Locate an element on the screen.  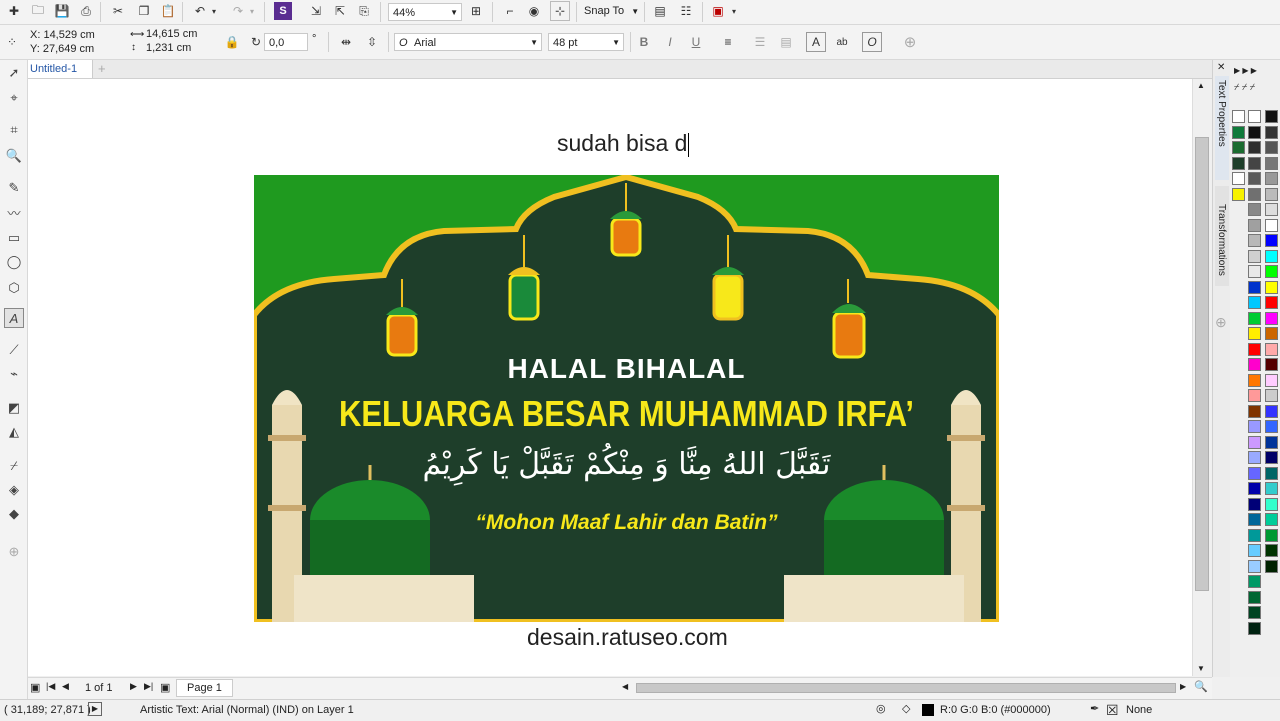
scroll-down-icon: ▼ is located at coordinates (1201, 668).